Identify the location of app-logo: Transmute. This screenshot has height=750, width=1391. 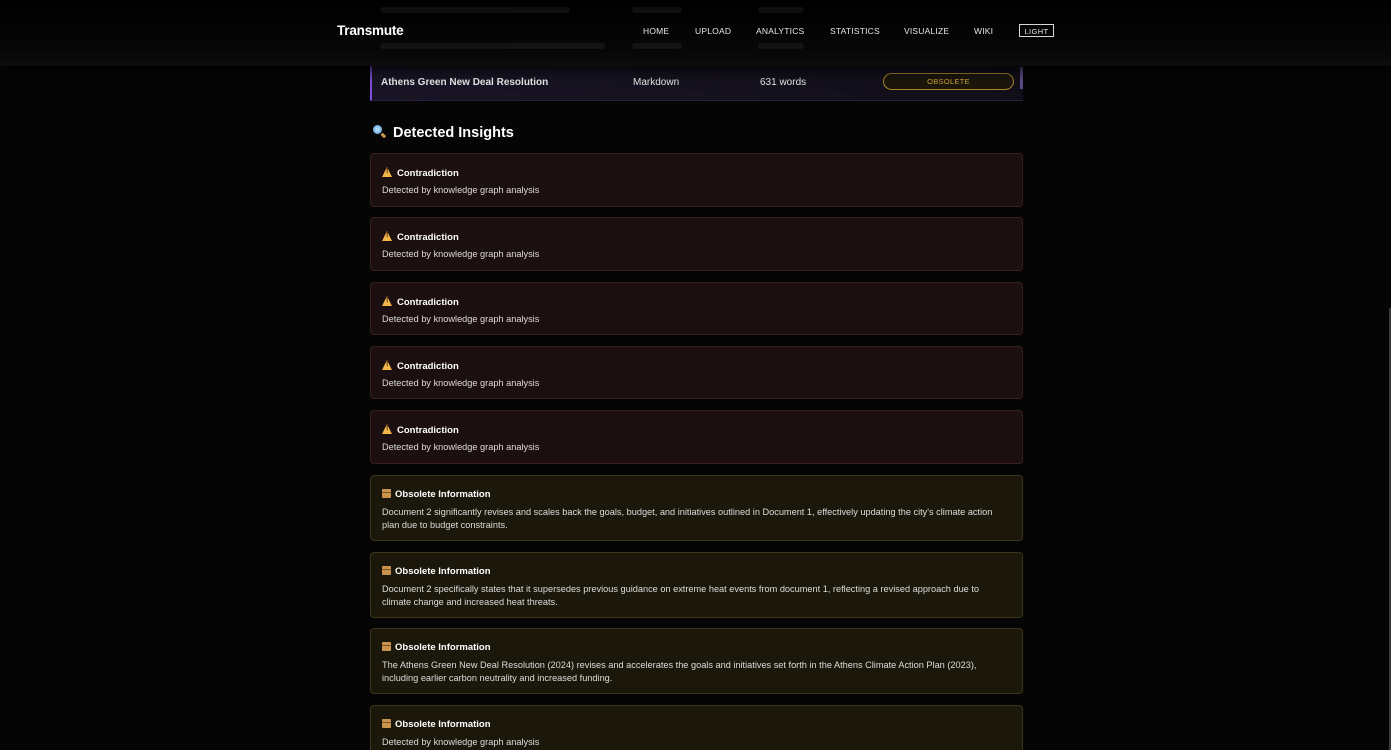
(370, 30).